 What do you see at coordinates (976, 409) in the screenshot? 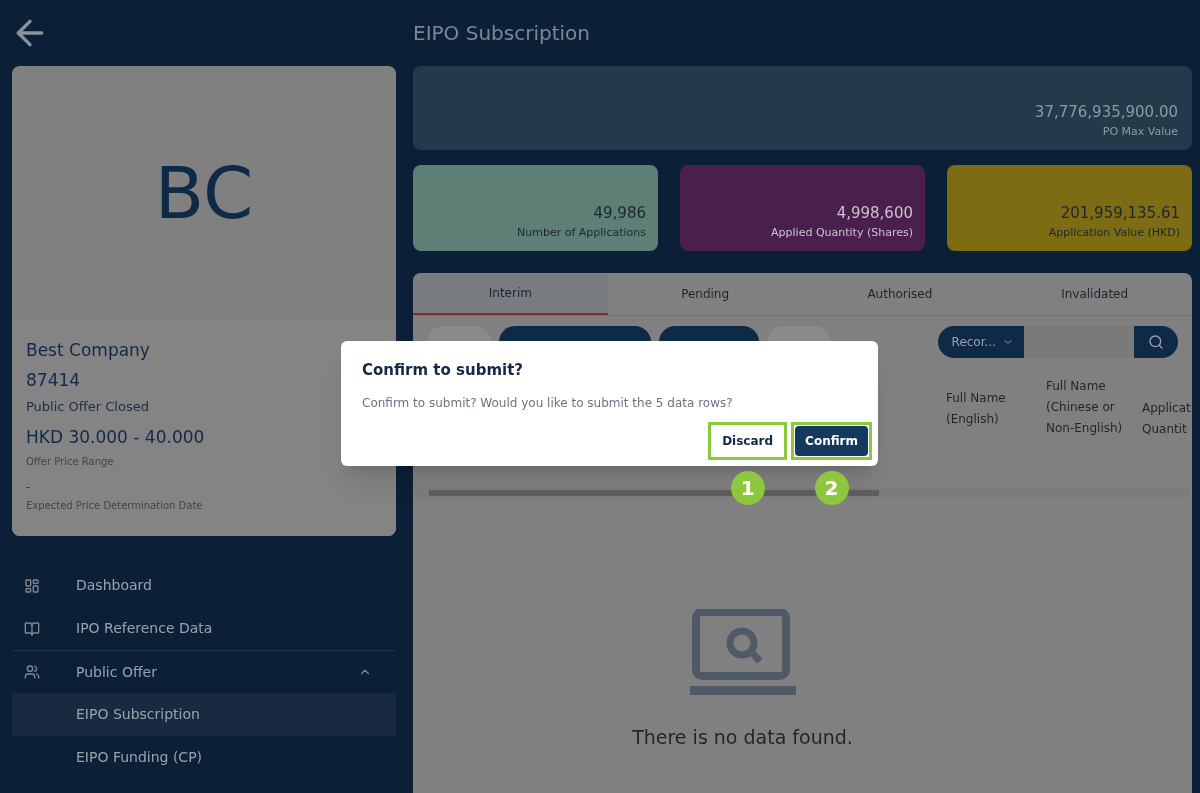
I see `column-header: Full Name (English)` at bounding box center [976, 409].